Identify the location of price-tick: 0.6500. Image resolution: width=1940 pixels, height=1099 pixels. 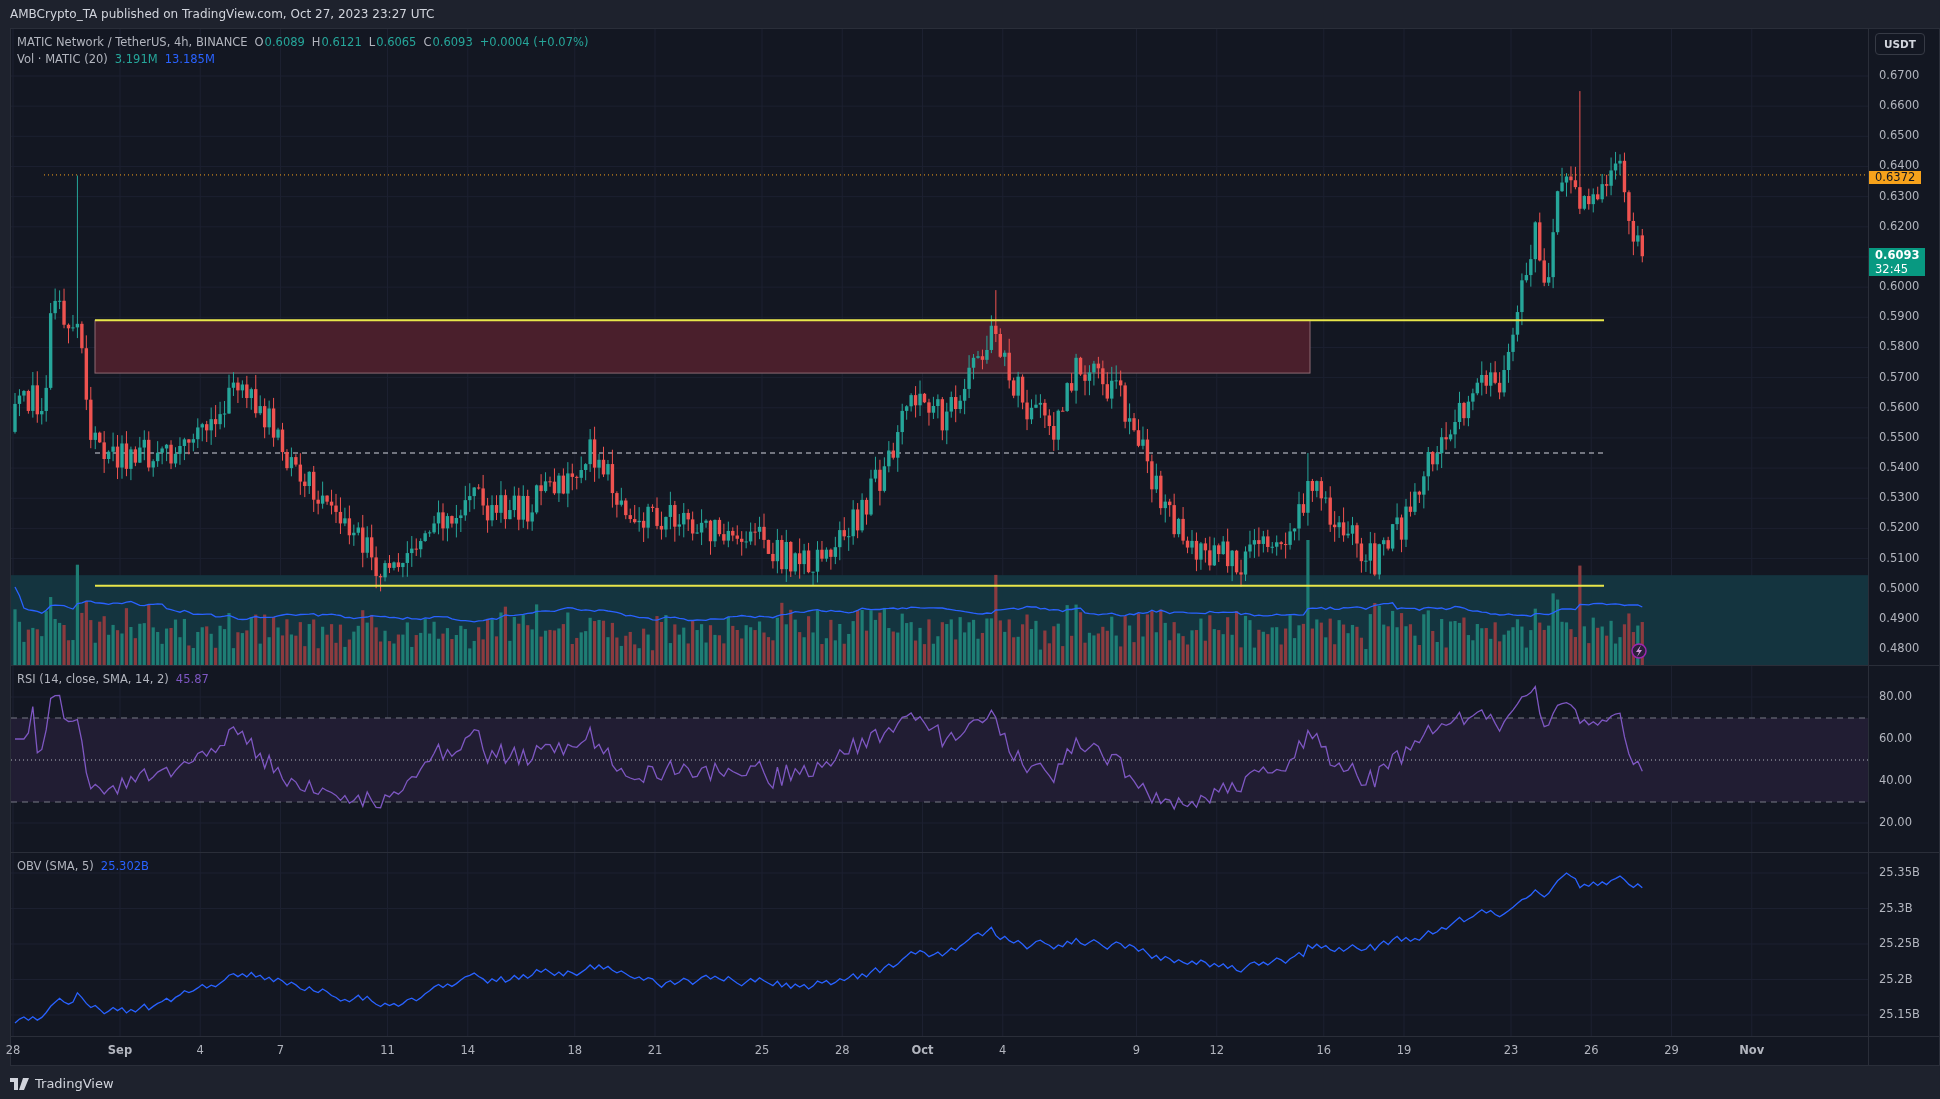
(1899, 135).